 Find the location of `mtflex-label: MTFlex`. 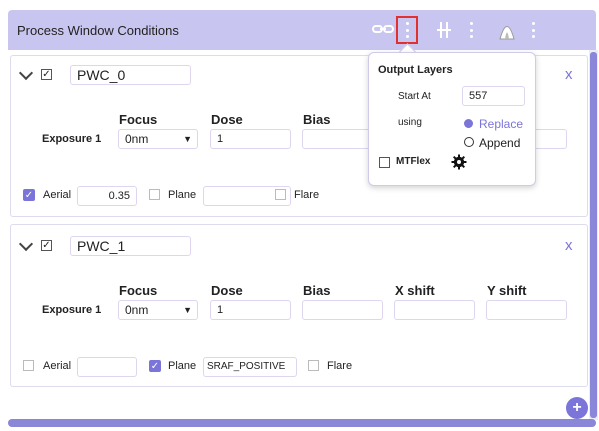

mtflex-label: MTFlex is located at coordinates (413, 161).